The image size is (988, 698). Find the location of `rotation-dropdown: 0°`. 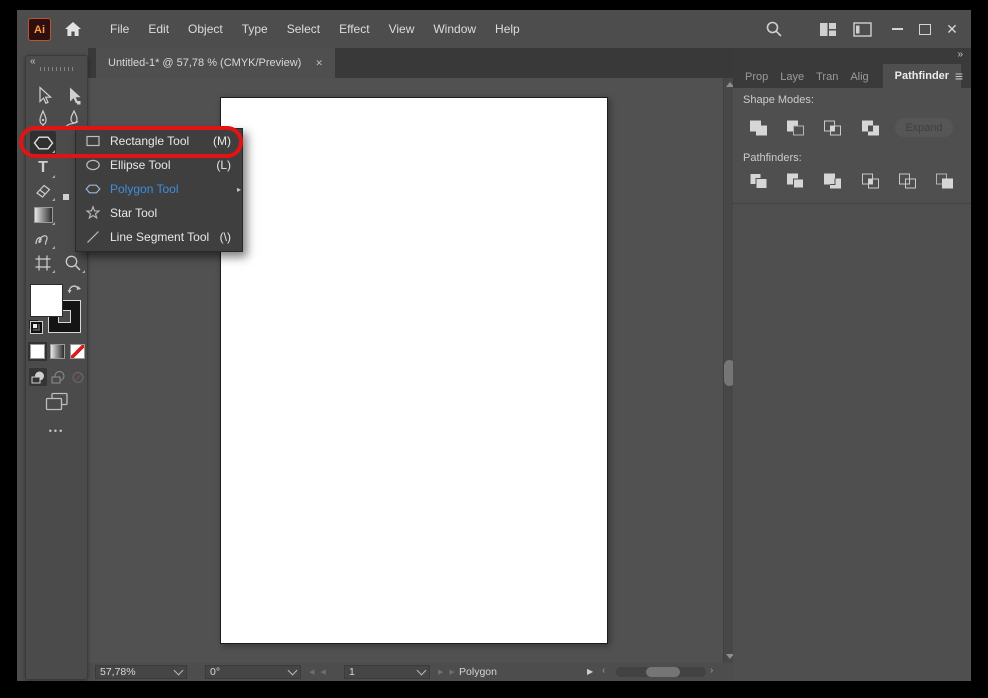

rotation-dropdown: 0° is located at coordinates (253, 672).